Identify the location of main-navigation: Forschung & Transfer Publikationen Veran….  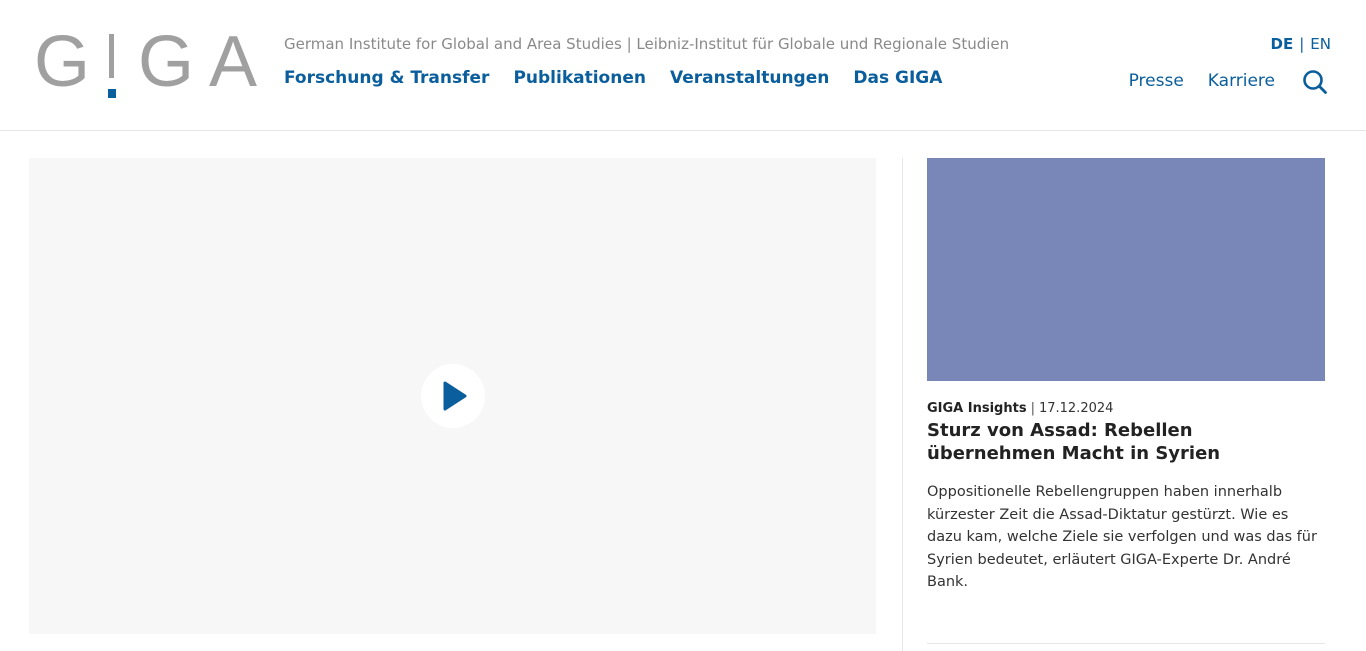
(613, 78).